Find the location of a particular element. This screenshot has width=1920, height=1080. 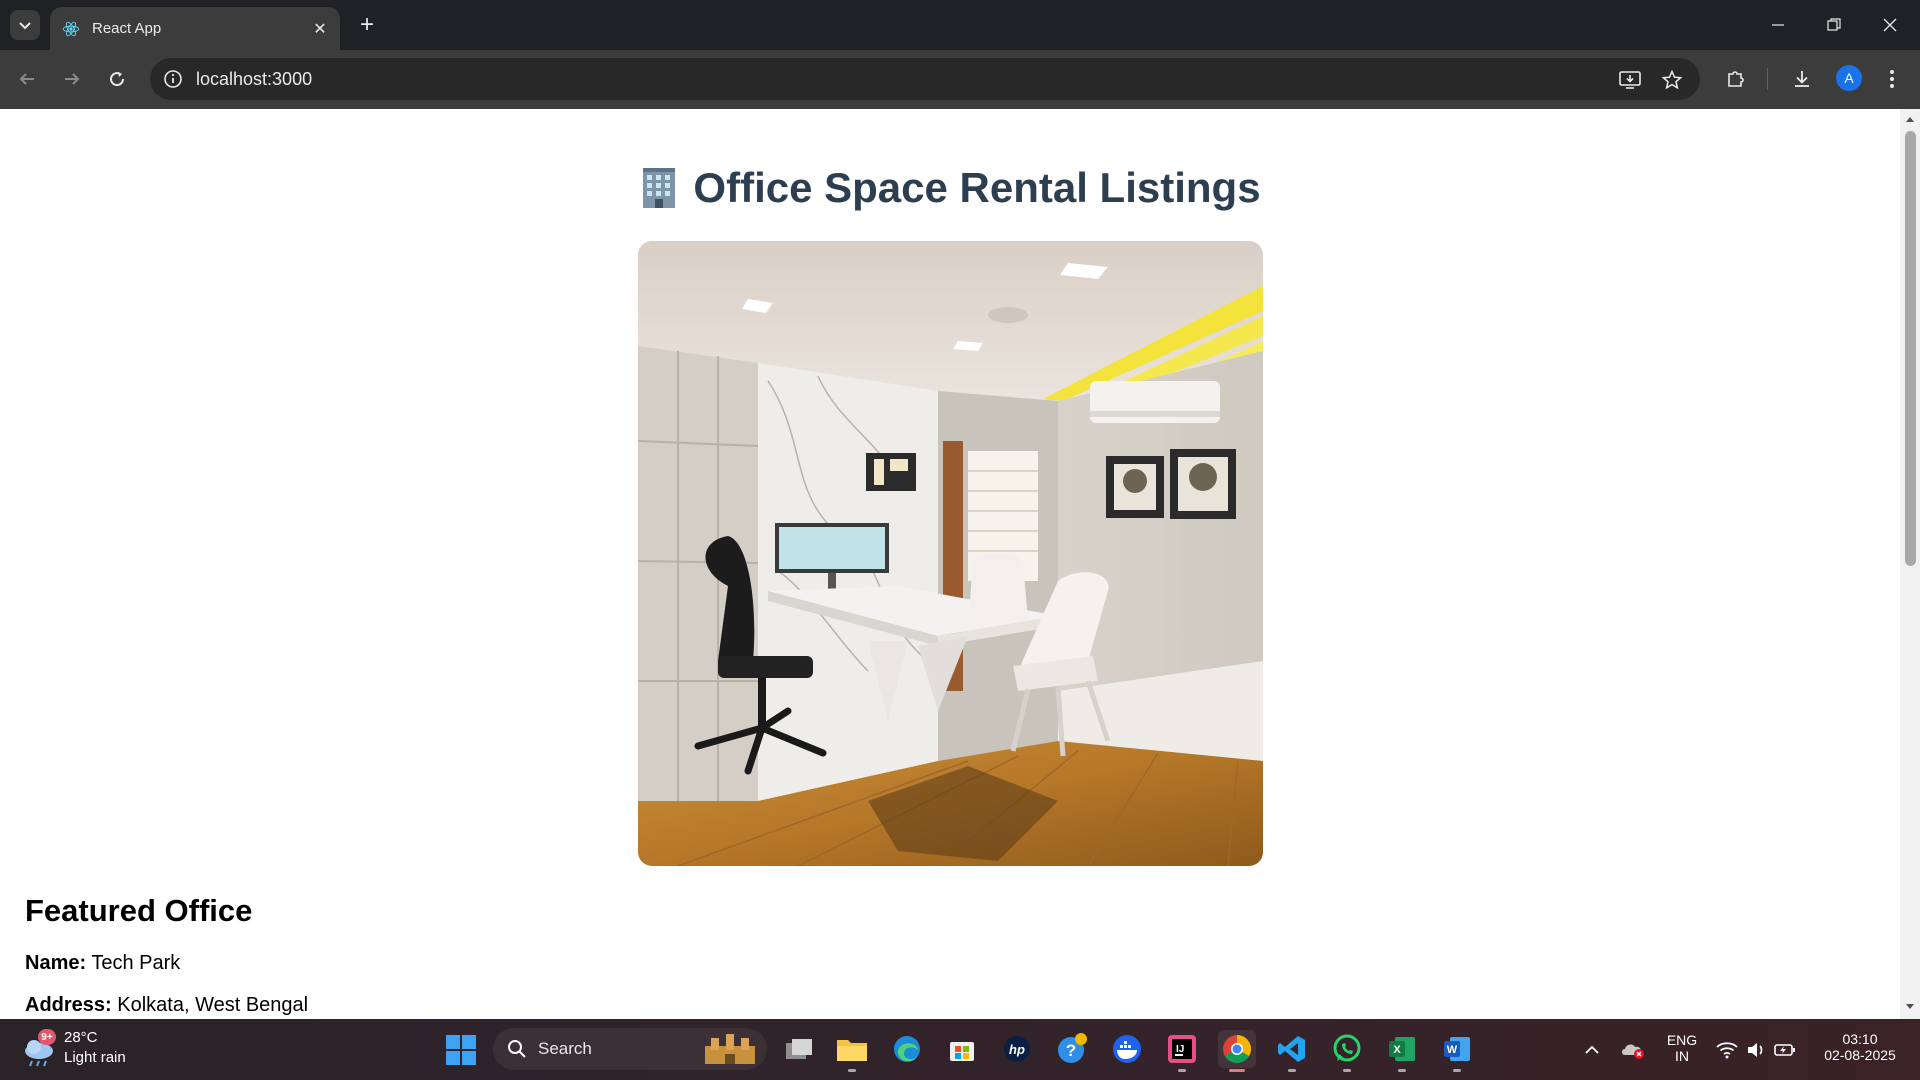

bookmark-star-icon is located at coordinates (1672, 80).